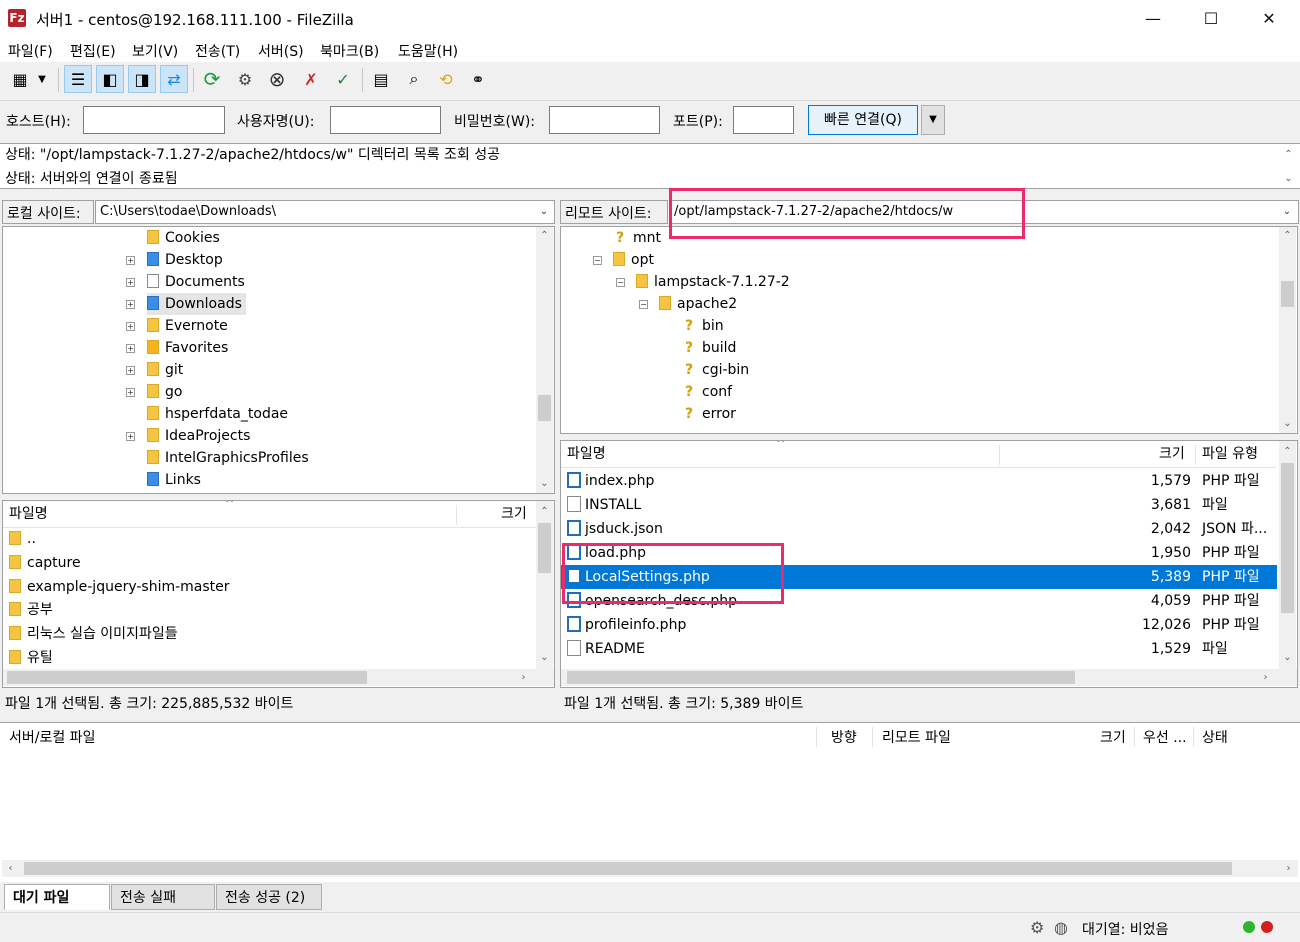 This screenshot has width=1300, height=942. Describe the element at coordinates (428, 51) in the screenshot. I see `menu-help: 도움말(H)` at that location.